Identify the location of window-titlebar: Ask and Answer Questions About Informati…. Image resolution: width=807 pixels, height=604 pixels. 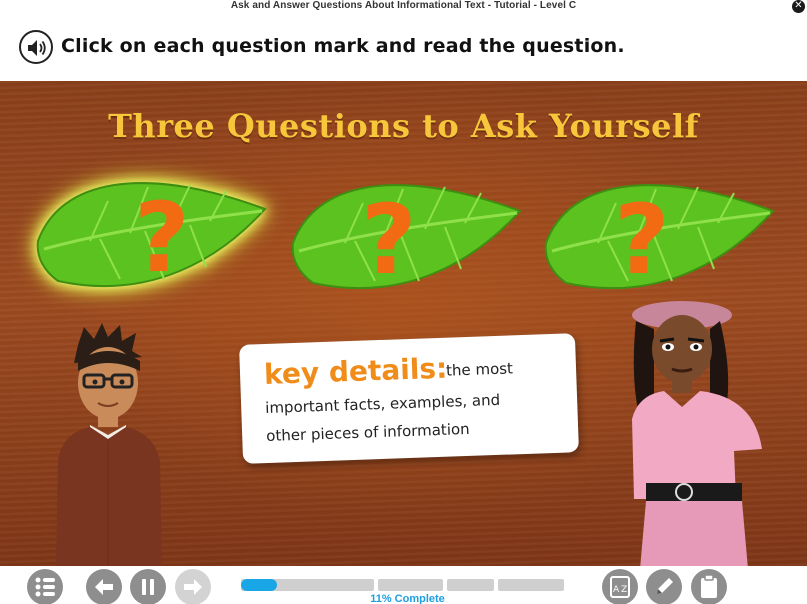
(403, 6).